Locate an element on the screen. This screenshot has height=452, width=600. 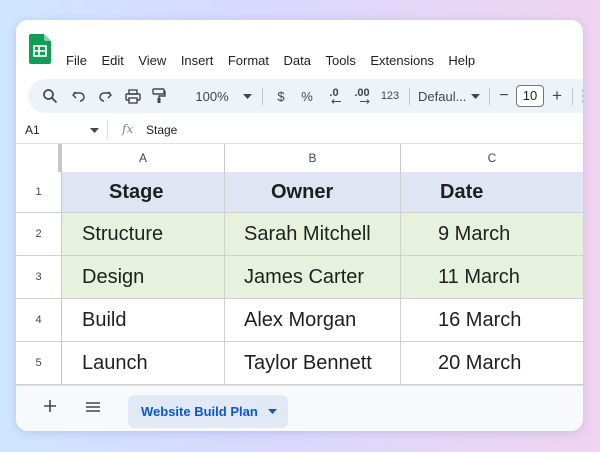
paint-format-icon is located at coordinates (159, 95).